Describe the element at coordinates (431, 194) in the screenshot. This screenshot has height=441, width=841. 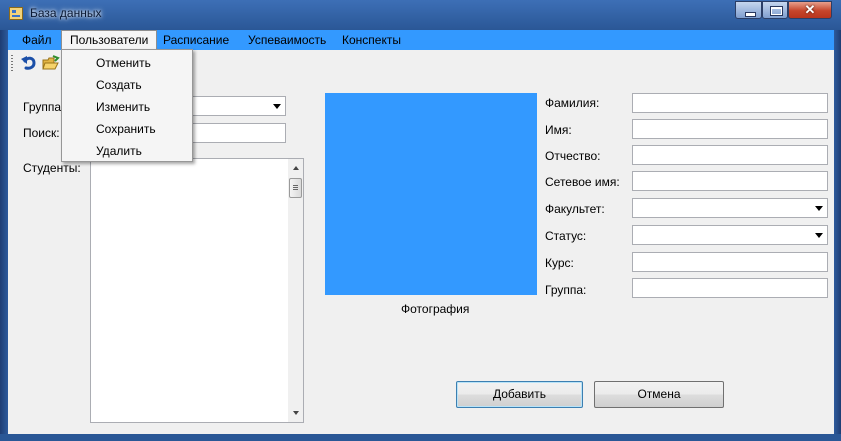
I see `photo-placeholder` at that location.